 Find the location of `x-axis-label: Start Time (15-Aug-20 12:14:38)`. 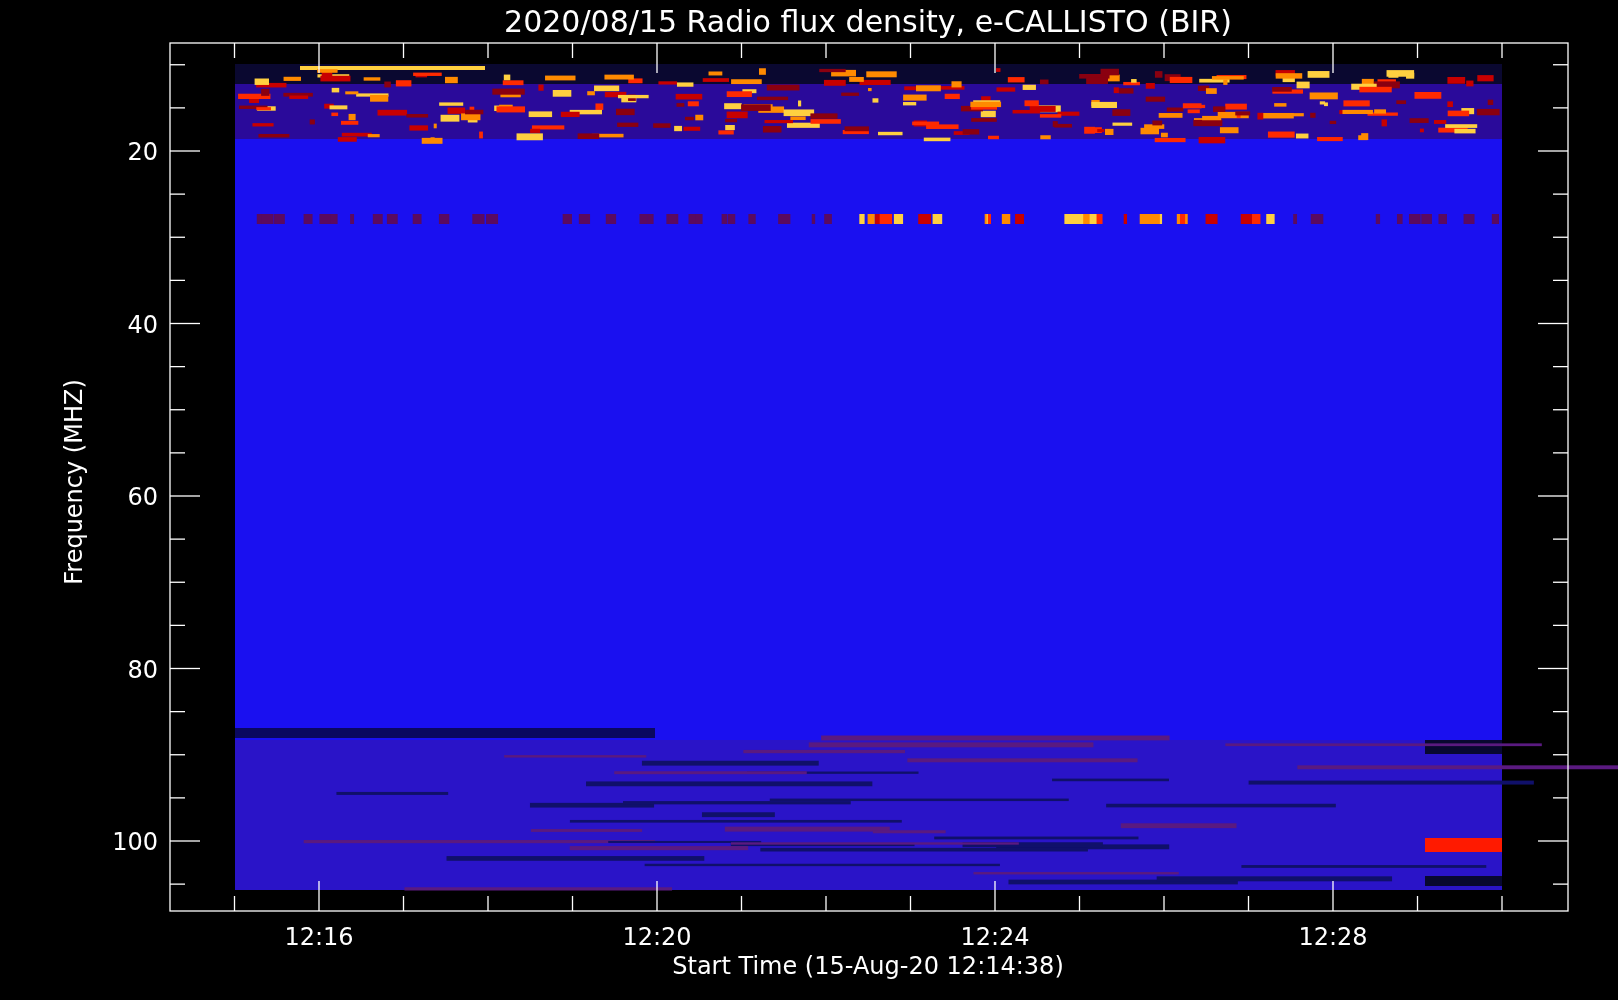

x-axis-label: Start Time (15-Aug-20 12:14:38) is located at coordinates (868, 966).